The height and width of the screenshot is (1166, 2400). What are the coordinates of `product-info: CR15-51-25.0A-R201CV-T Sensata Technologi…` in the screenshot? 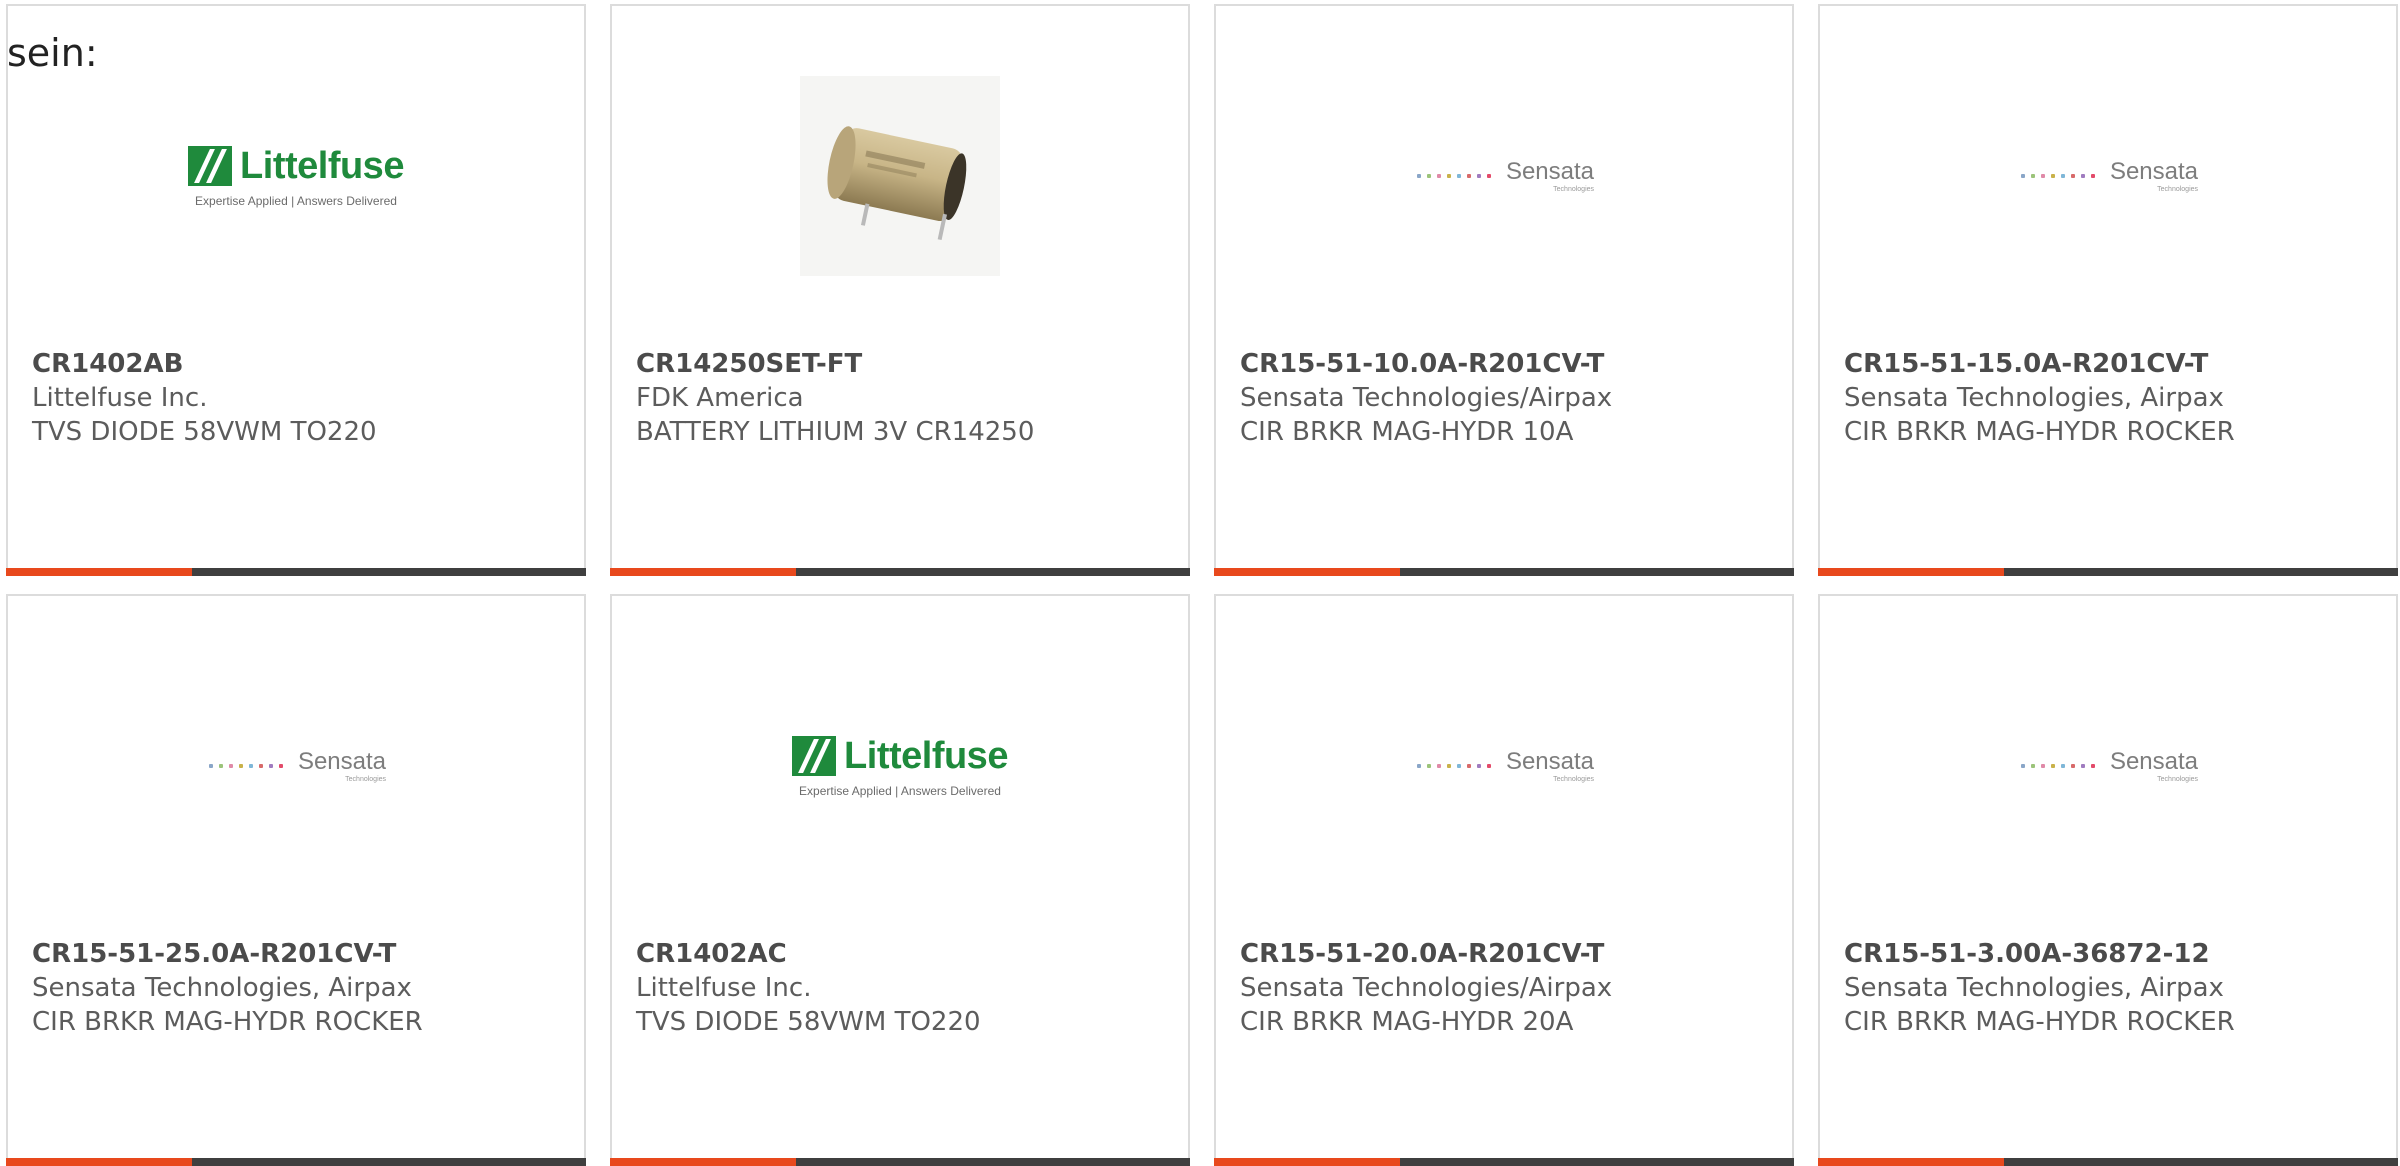 It's located at (227, 988).